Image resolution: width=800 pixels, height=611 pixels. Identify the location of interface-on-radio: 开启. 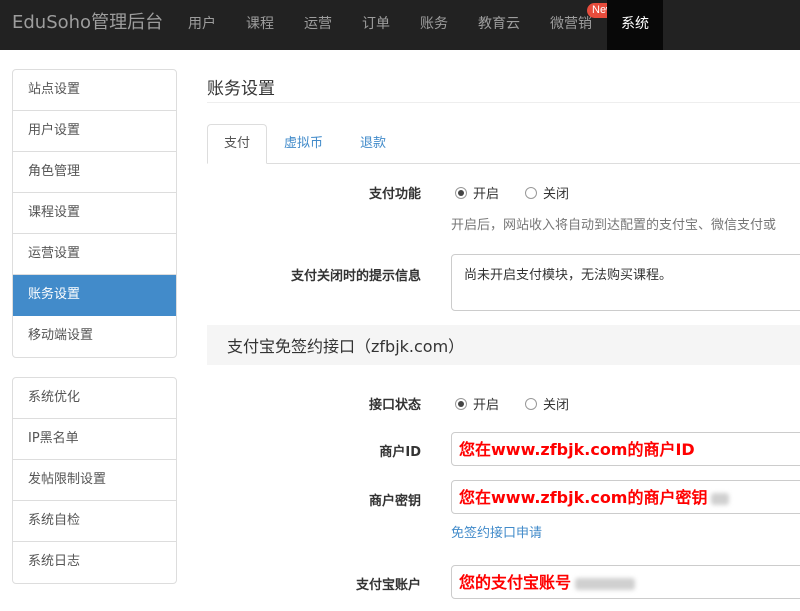
(477, 403).